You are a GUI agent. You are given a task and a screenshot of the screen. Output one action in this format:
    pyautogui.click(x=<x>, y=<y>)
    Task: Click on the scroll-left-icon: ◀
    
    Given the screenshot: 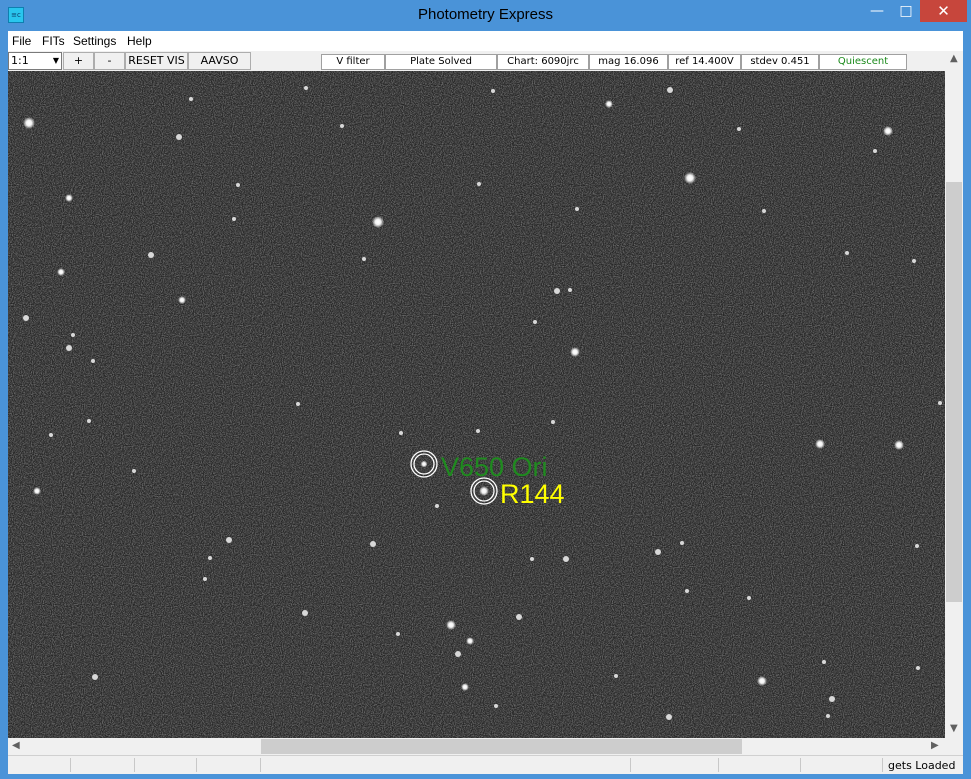 What is the action you would take?
    pyautogui.click(x=16, y=745)
    